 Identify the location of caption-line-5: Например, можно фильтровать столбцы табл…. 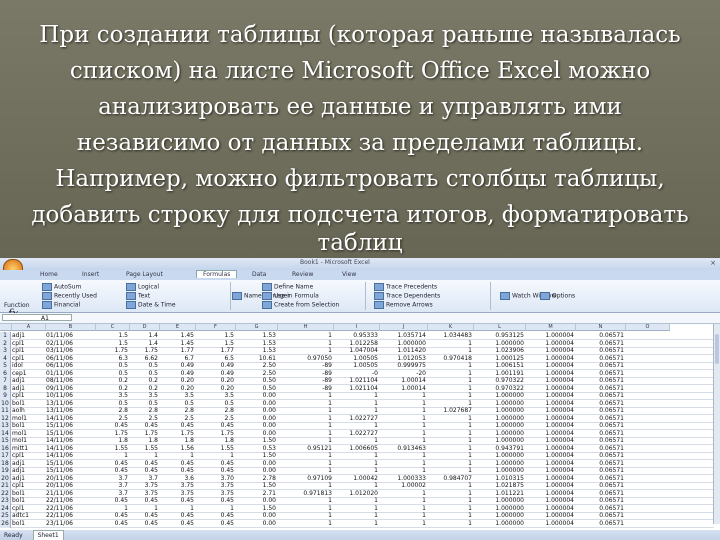
(360, 179).